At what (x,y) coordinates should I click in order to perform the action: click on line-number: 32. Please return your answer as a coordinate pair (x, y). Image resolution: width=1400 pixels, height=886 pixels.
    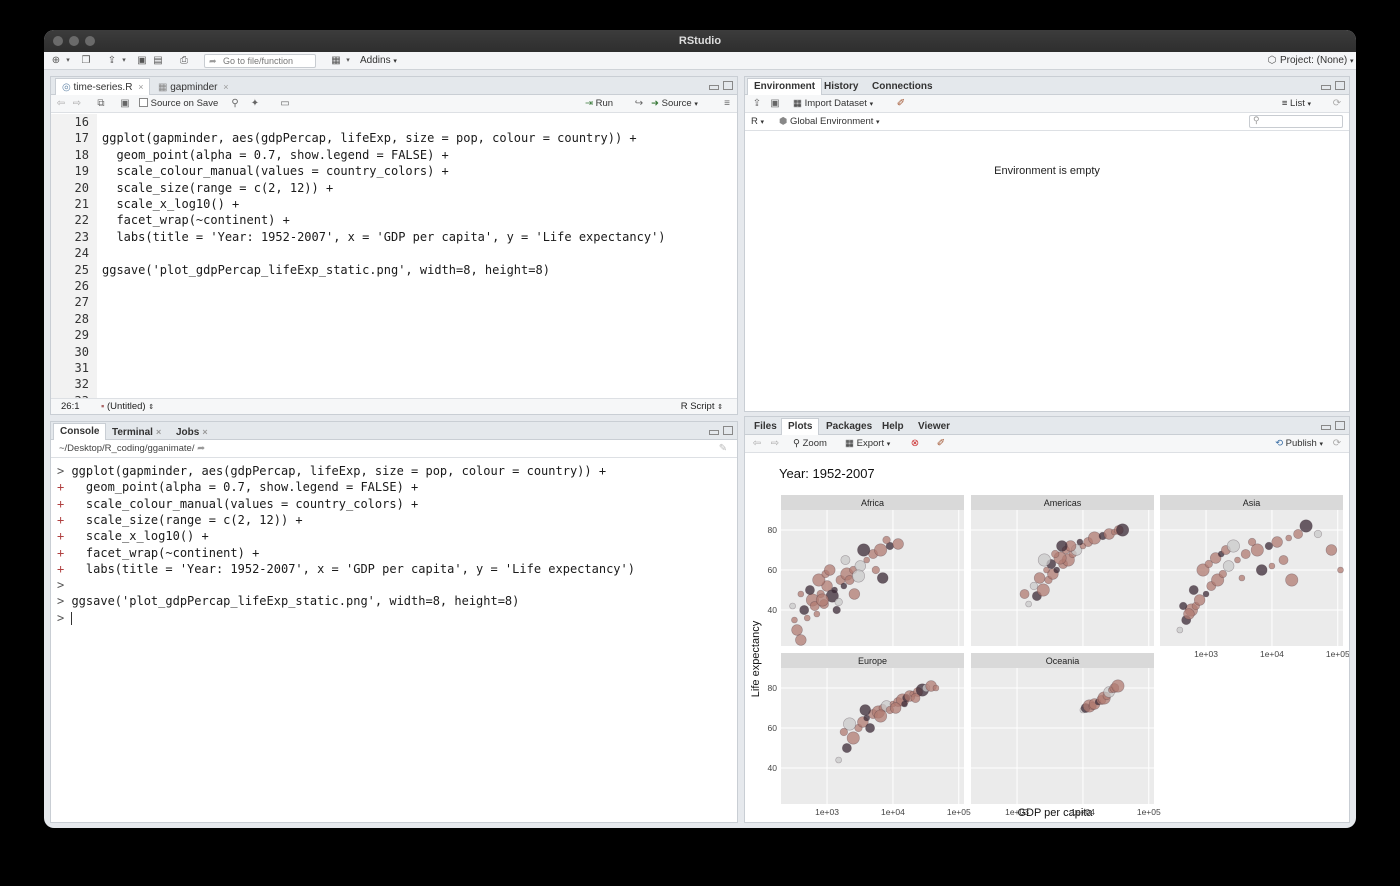
    Looking at the image, I should click on (81, 384).